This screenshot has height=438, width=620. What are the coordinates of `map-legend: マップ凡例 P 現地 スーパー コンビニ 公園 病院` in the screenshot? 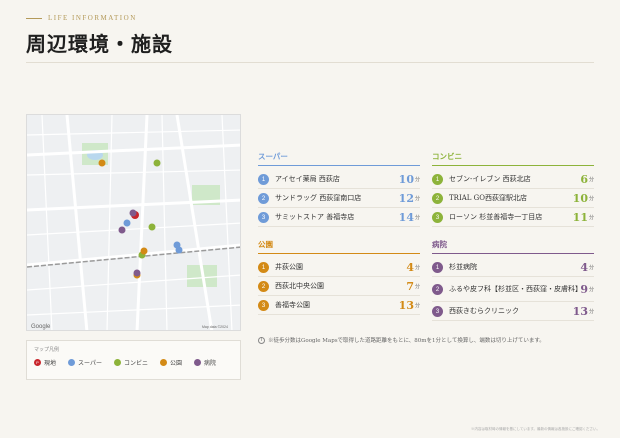 It's located at (133, 360).